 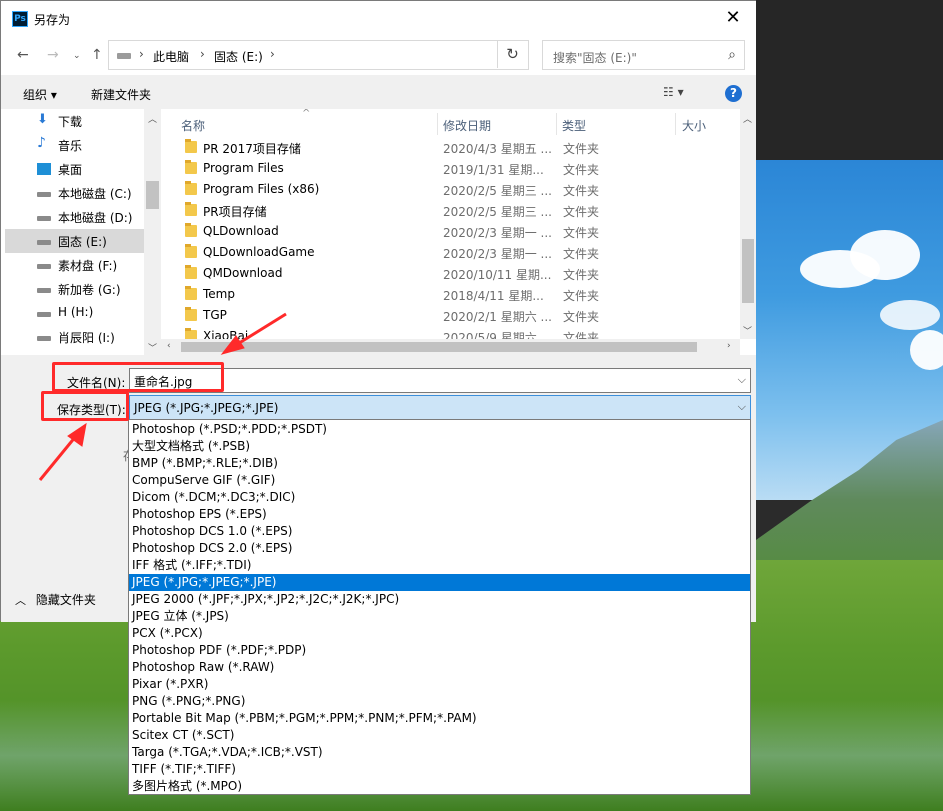 What do you see at coordinates (440, 407) in the screenshot?
I see `filetype-select: JPEG (*.JPG;*.JPEG;*.JPE) ⌵` at bounding box center [440, 407].